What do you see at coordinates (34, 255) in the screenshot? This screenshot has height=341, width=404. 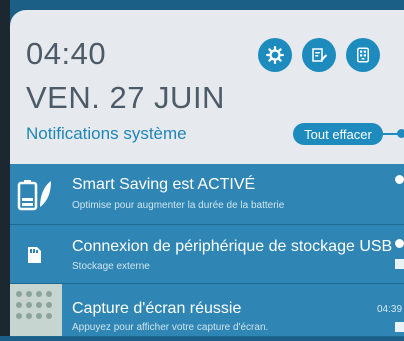 I see `sd-card-icon` at bounding box center [34, 255].